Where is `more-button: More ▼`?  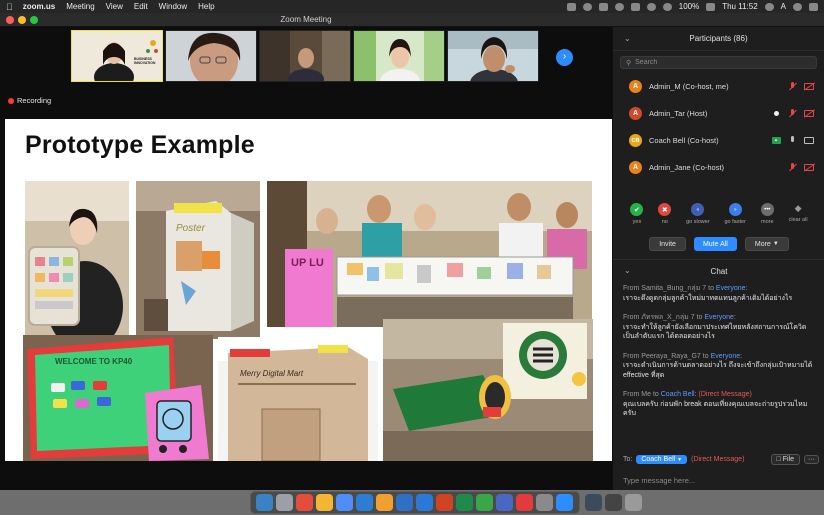
more-button: More ▼ is located at coordinates (766, 244).